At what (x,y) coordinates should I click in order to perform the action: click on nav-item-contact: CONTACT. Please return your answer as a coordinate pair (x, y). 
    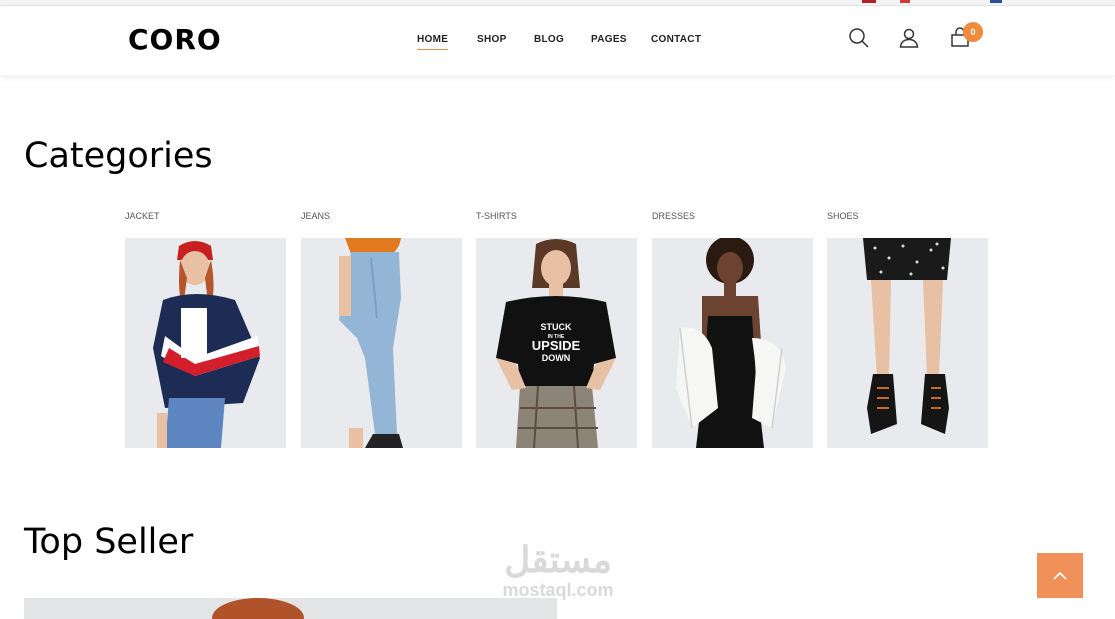
    Looking at the image, I should click on (676, 39).